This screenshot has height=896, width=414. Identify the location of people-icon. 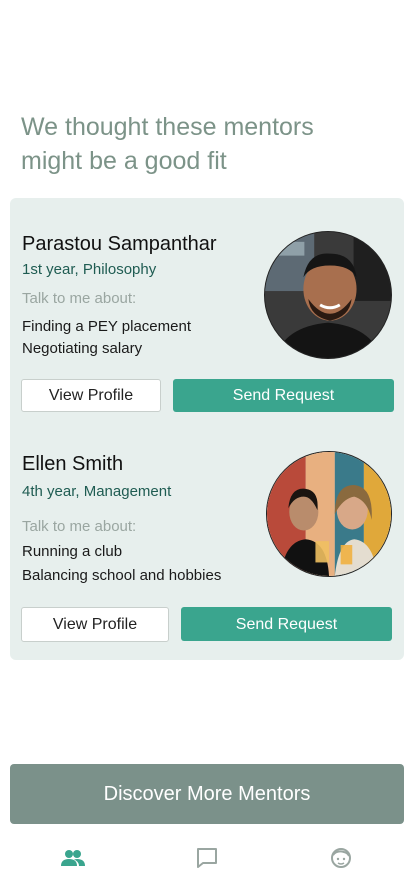
(73, 858).